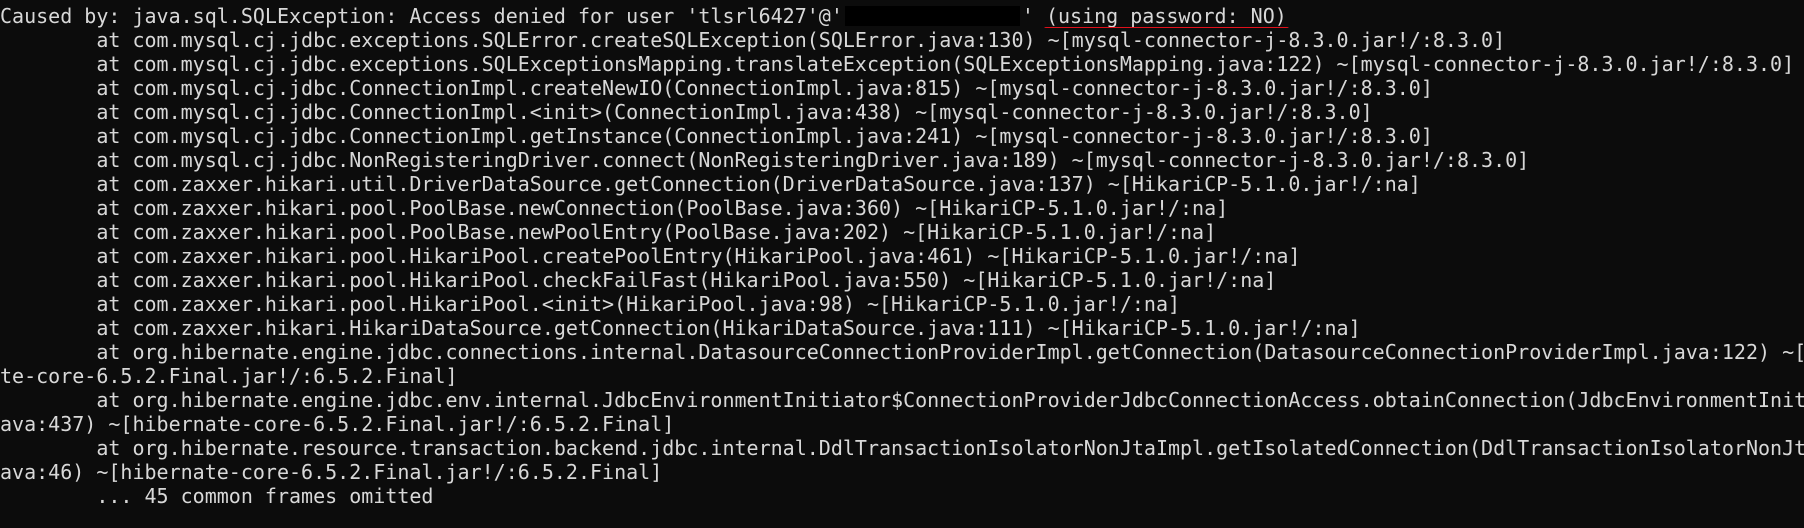 The image size is (1804, 528). What do you see at coordinates (229, 376) in the screenshot?
I see `stack-trace-line: te-core-6.5.2.Final.jar!/:6.5.2.Final]` at bounding box center [229, 376].